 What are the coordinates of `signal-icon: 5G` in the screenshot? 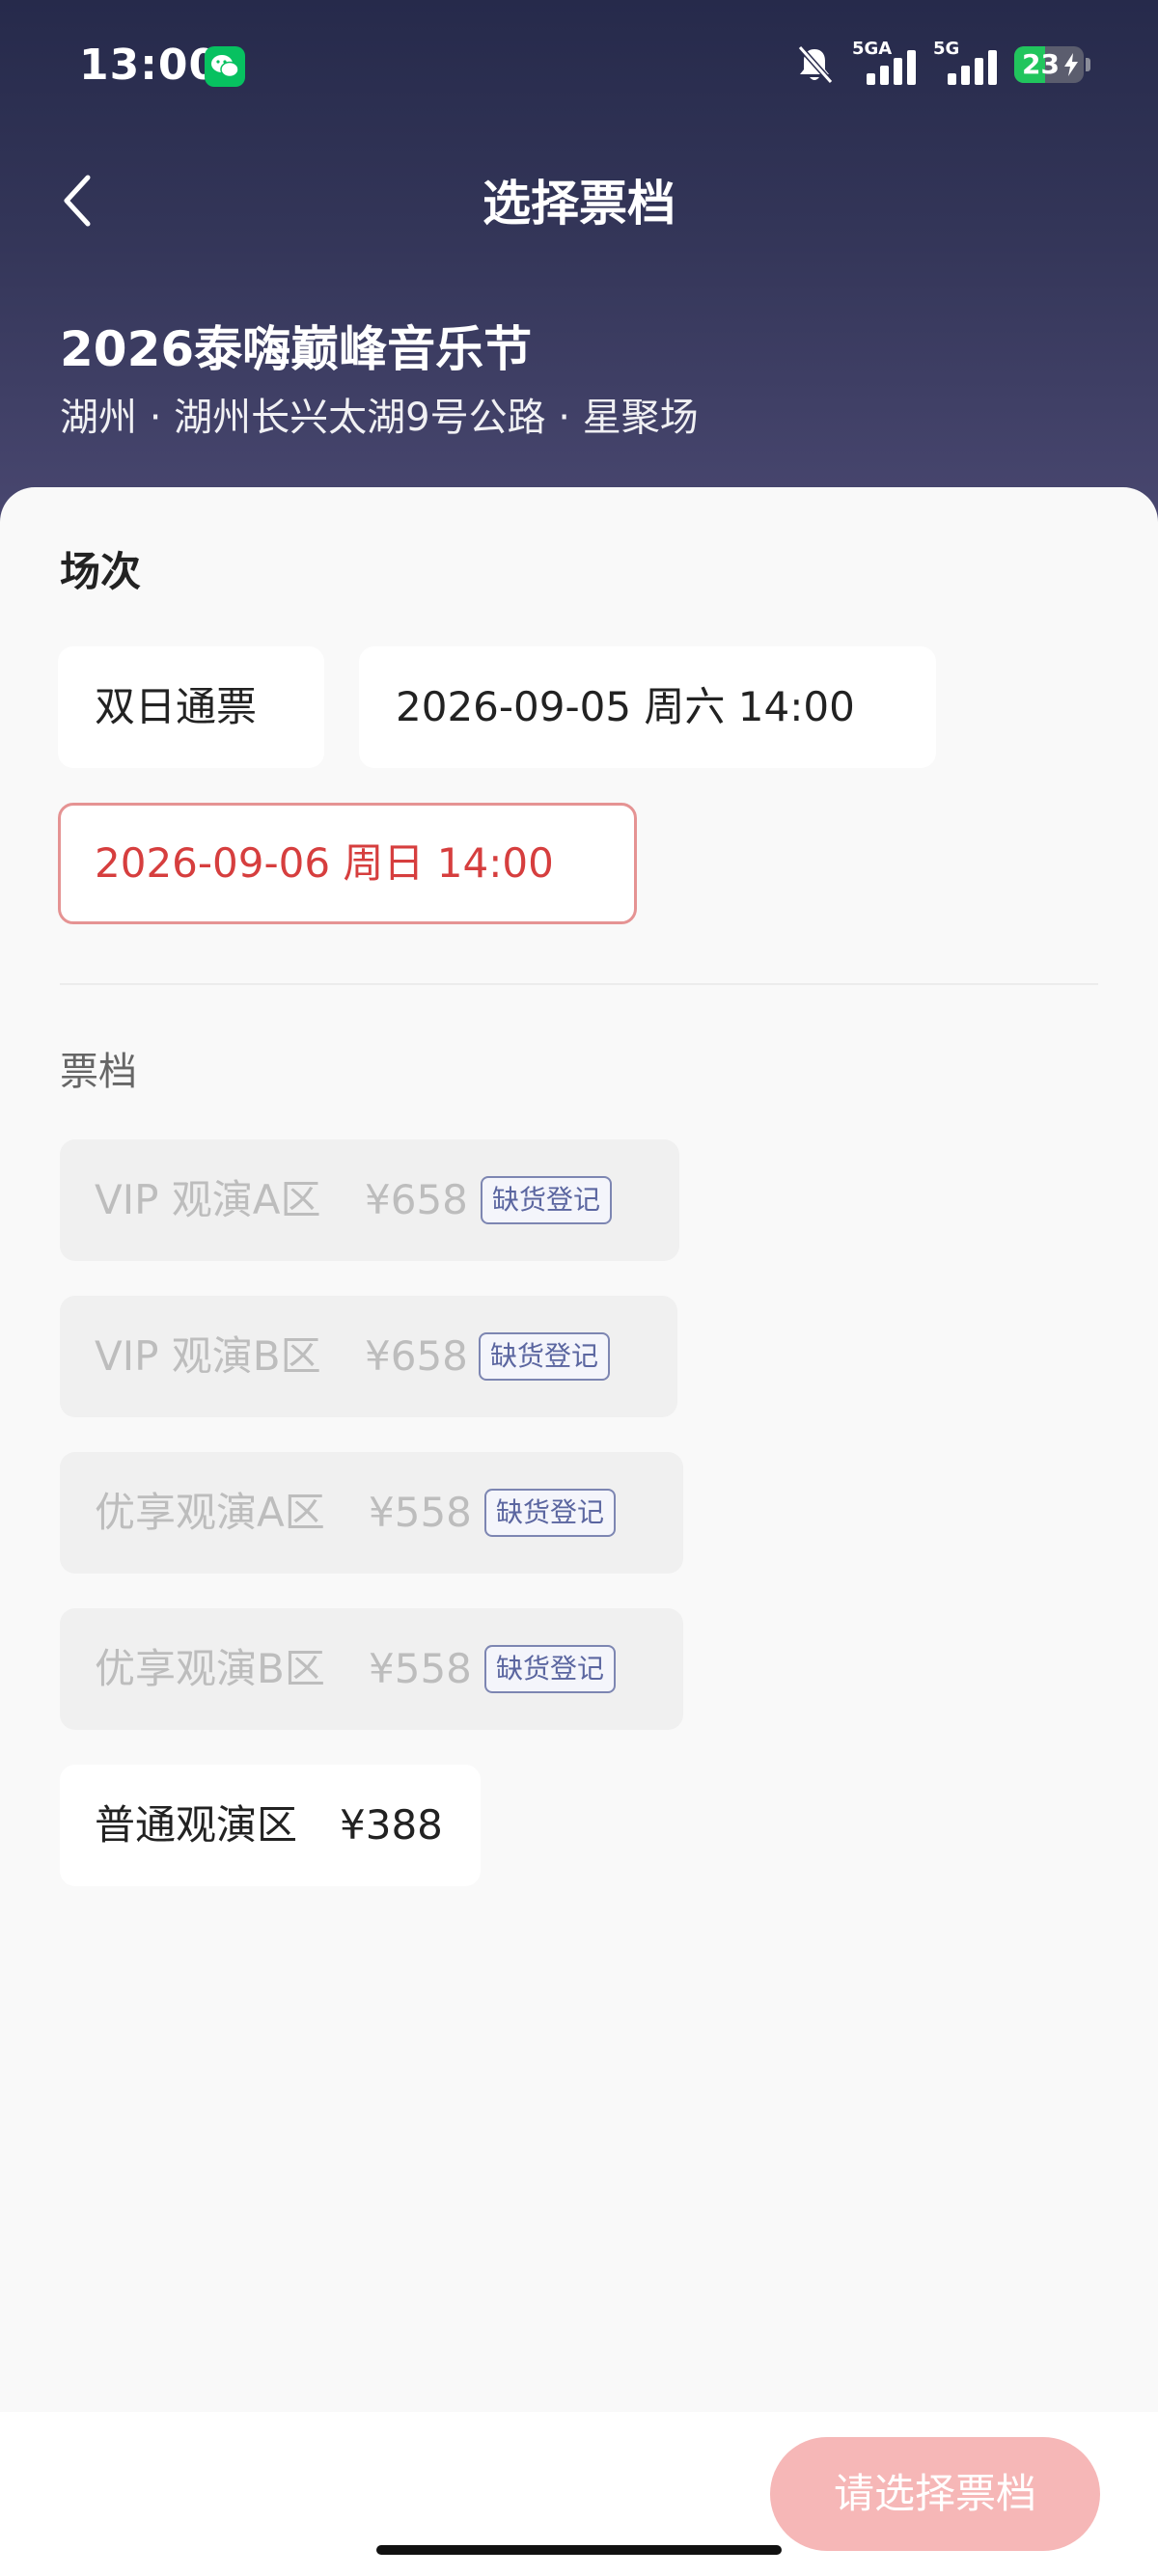 It's located at (965, 63).